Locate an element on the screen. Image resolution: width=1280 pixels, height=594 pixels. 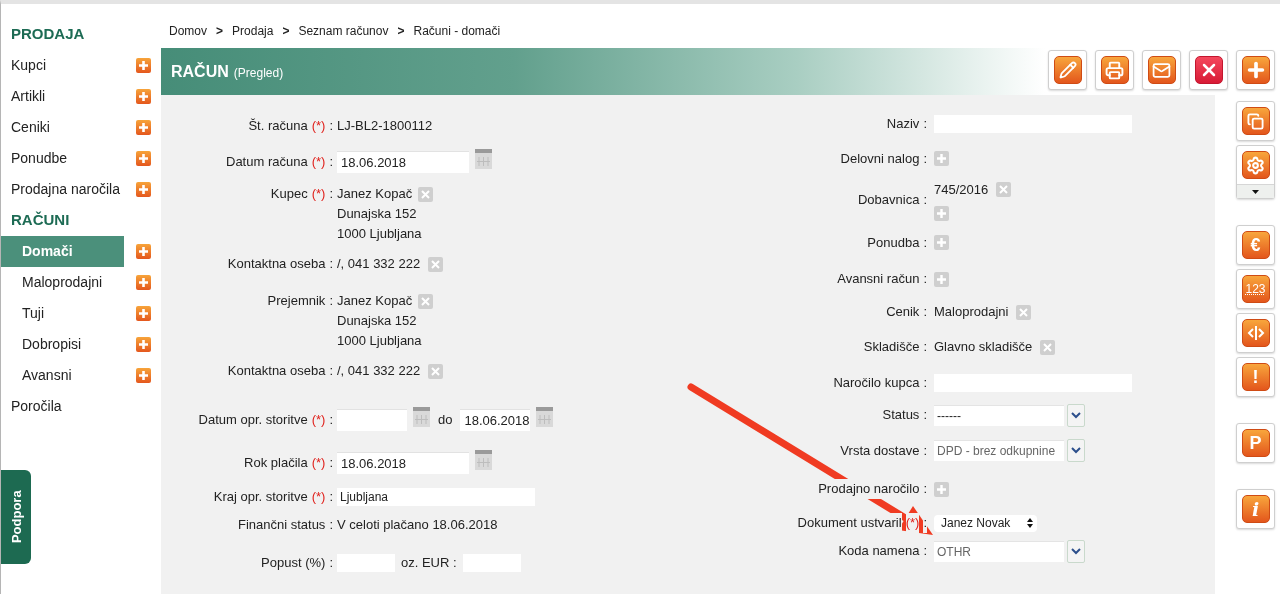
sidebar-item: Tuji is located at coordinates (62, 313).